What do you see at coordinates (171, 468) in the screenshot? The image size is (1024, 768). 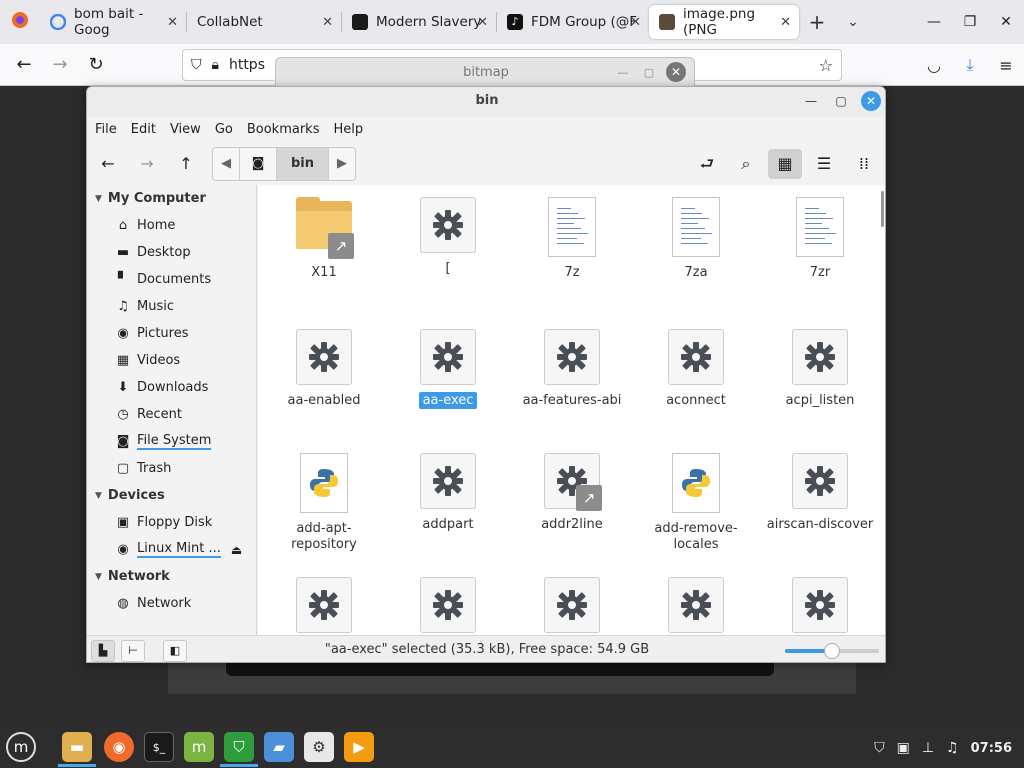 I see `sidebar-item-trash: ▢ Trash` at bounding box center [171, 468].